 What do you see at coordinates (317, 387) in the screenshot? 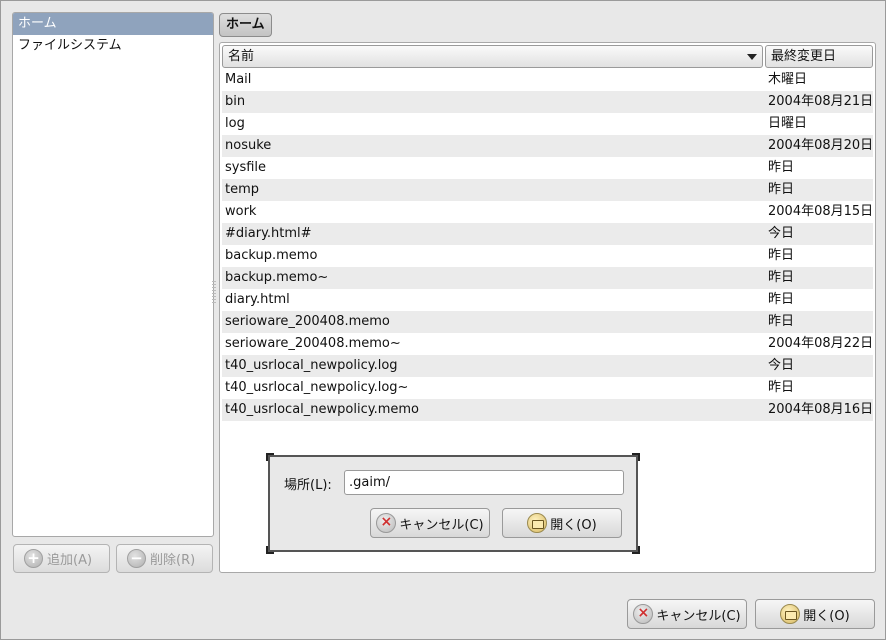
I see `file-name-cell: t40_usrlocal_newpolicy.log~` at bounding box center [317, 387].